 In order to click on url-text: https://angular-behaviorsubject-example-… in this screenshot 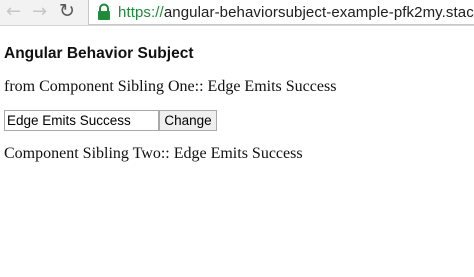, I will do `click(296, 12)`.